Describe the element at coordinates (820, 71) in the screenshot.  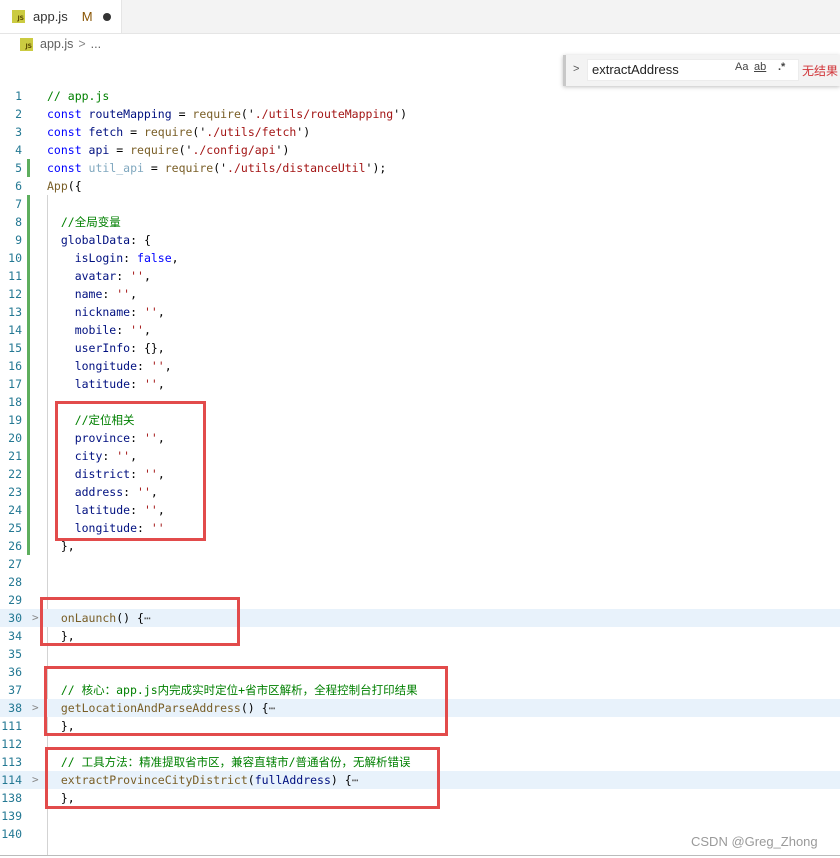
I see `find-result-status: 无结果` at that location.